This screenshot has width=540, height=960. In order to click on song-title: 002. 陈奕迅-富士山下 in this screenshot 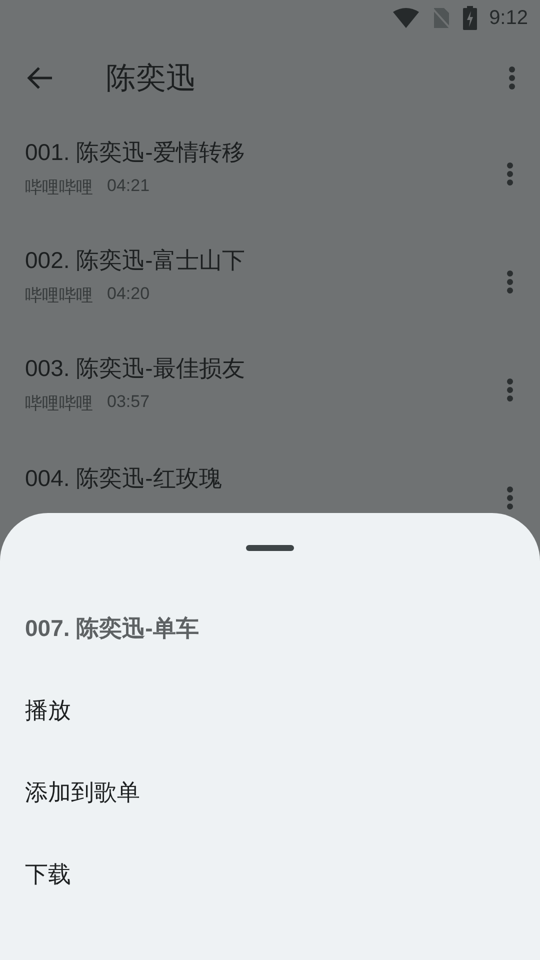, I will do `click(265, 260)`.